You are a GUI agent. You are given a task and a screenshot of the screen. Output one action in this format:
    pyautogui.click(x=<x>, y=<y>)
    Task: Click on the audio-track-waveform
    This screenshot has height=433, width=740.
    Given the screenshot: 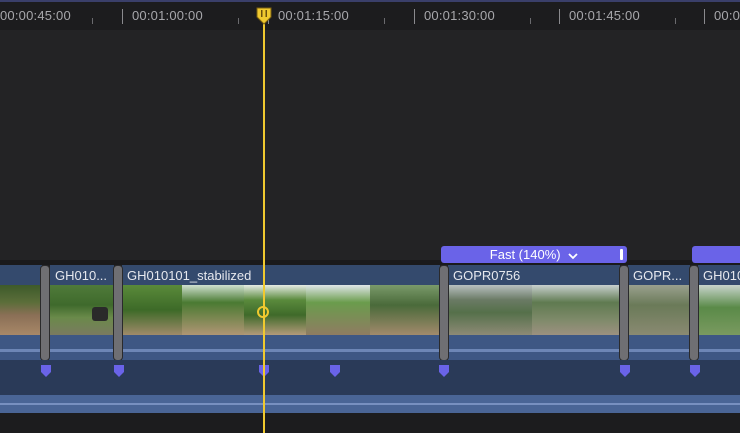 What is the action you would take?
    pyautogui.click(x=370, y=404)
    